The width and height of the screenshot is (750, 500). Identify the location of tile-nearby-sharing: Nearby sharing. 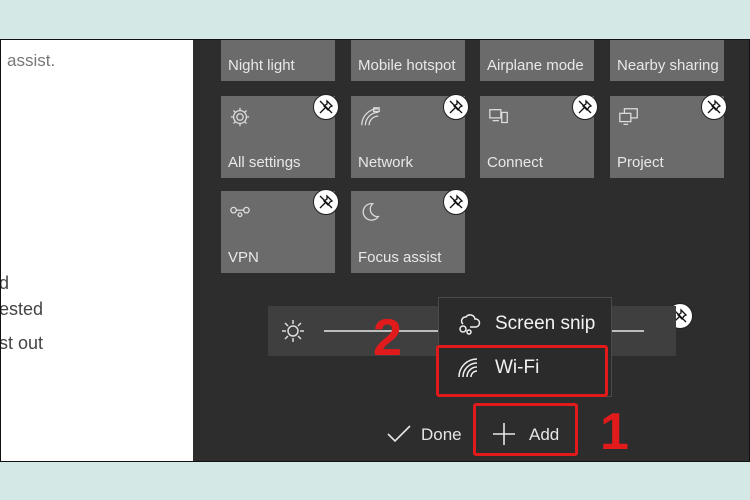
(667, 60).